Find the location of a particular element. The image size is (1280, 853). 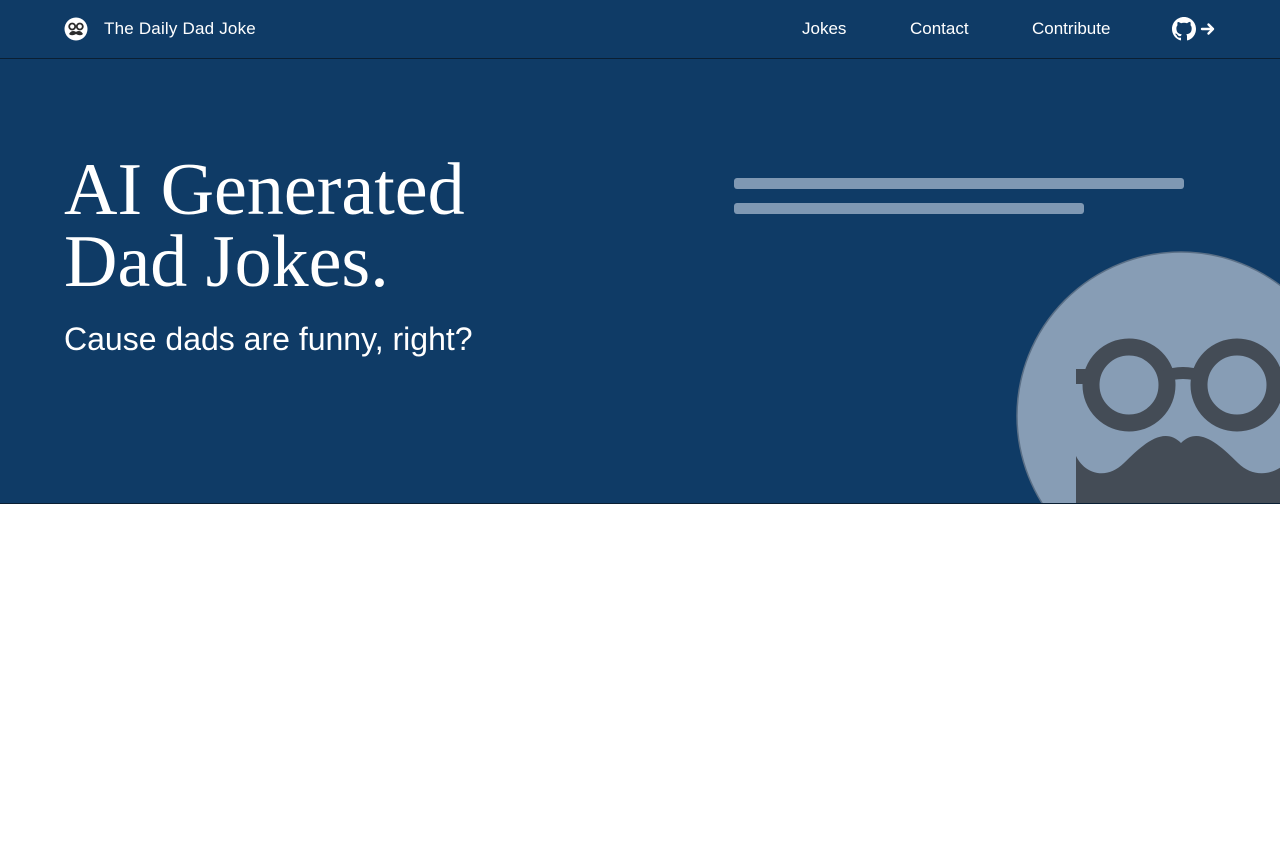

brand-home-link: The Daily Dad Joke is located at coordinates (160, 29).